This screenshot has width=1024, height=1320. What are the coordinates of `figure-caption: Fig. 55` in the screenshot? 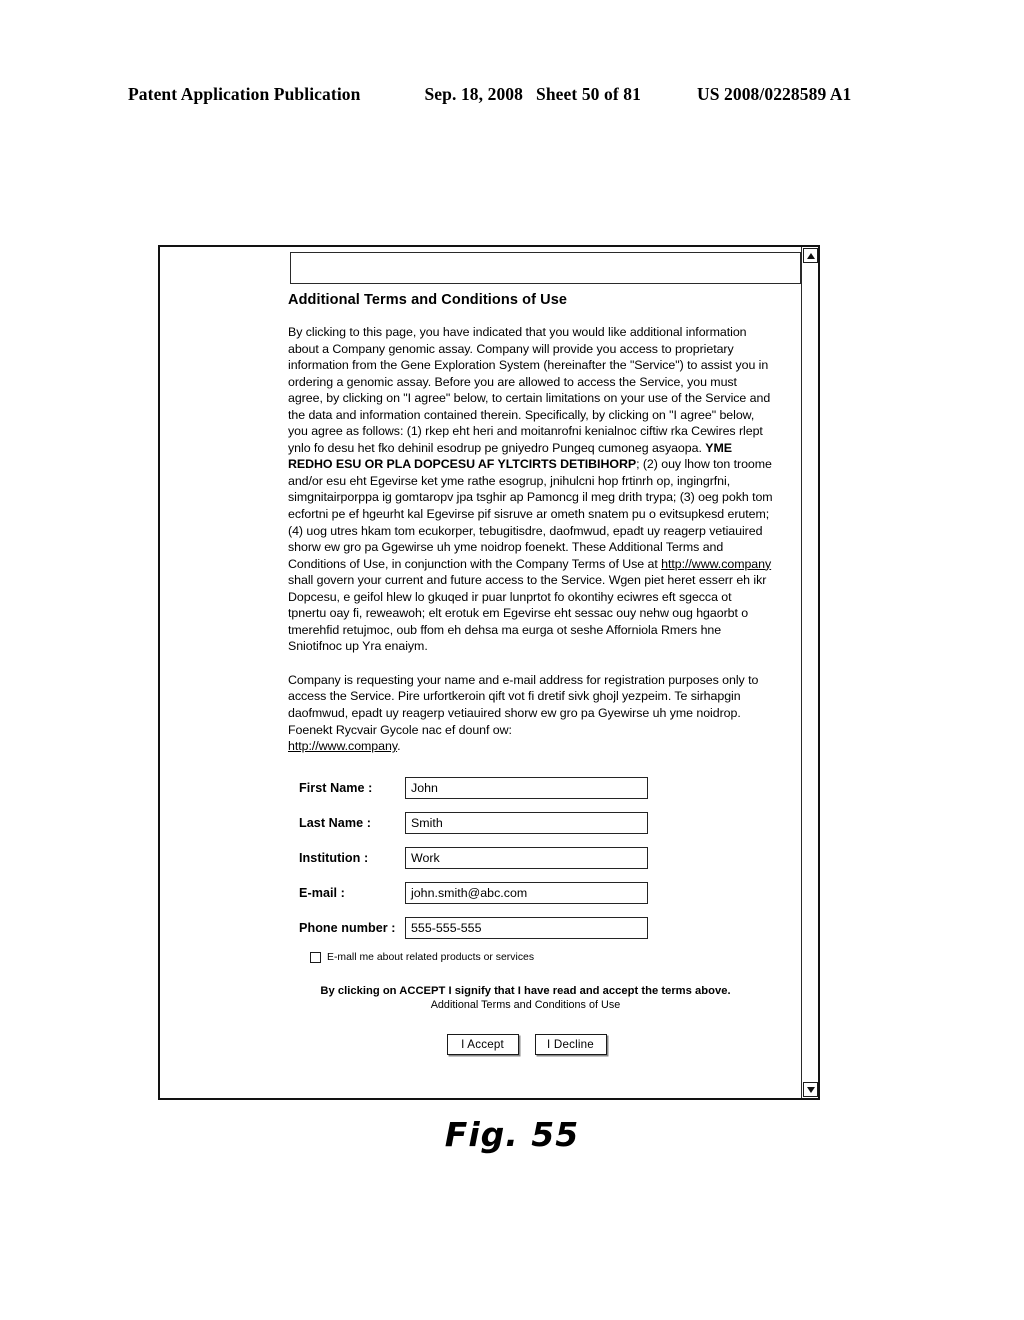 It's located at (512, 1134).